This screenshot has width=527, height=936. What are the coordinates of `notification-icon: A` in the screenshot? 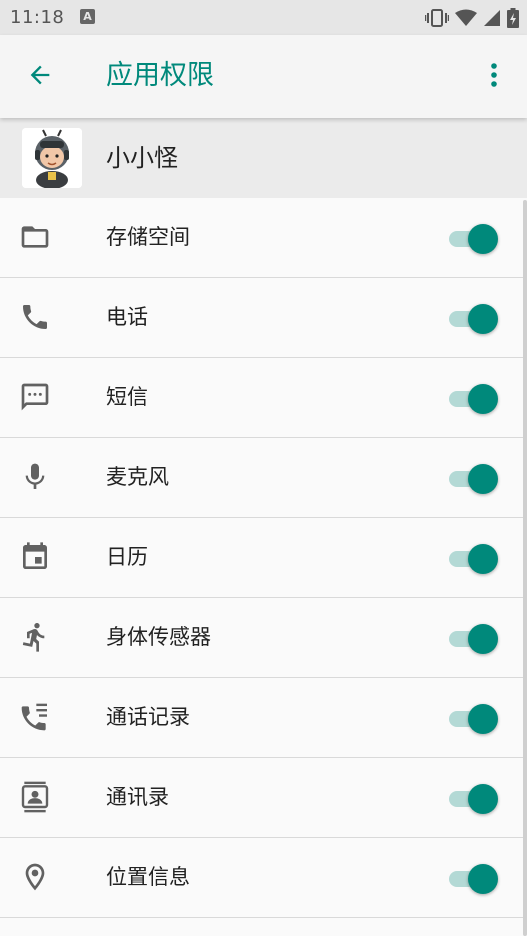 It's located at (87, 16).